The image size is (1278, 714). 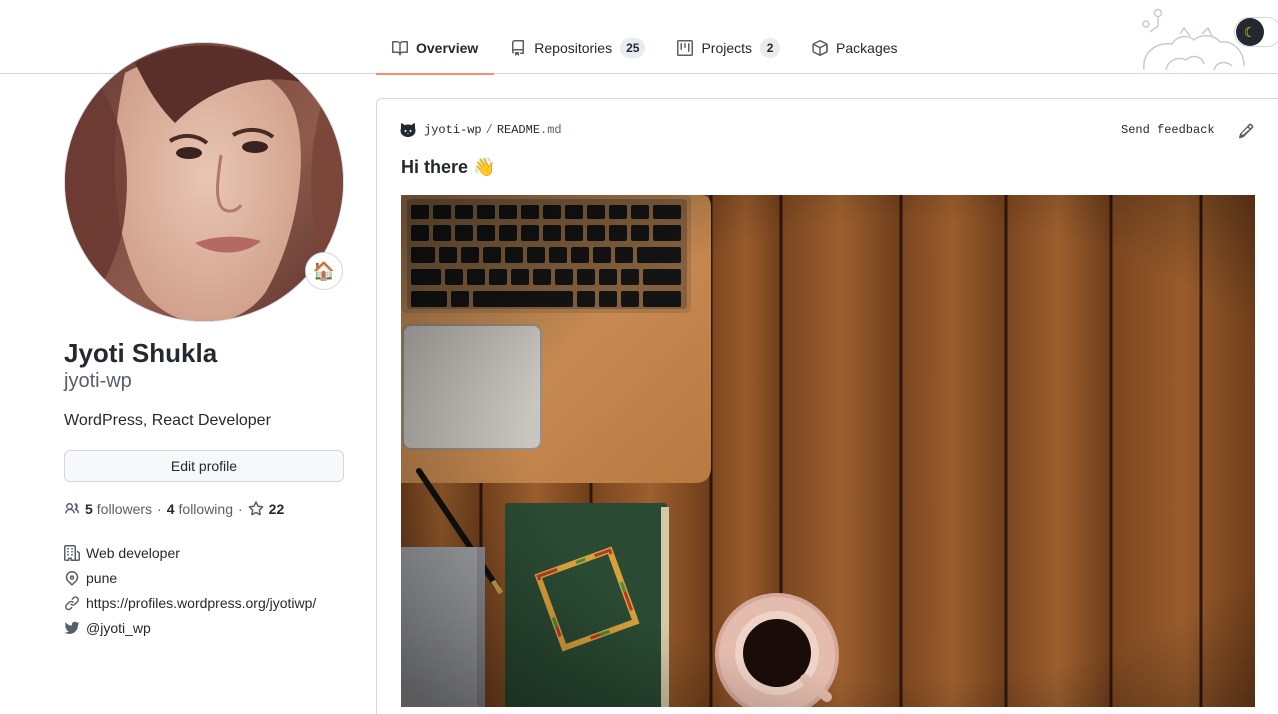 I want to click on twitter-icon, so click(x=72, y=627).